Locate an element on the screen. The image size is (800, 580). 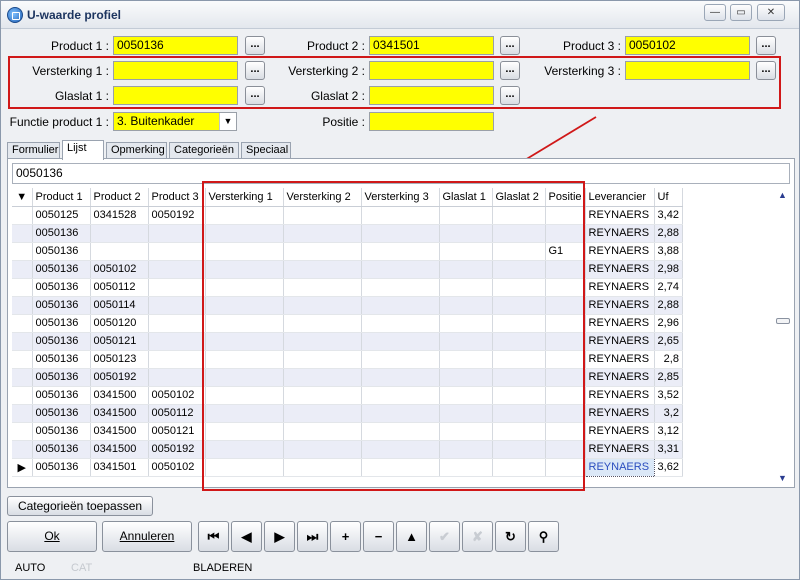
table-cell: 0050114 is located at coordinates (119, 305).